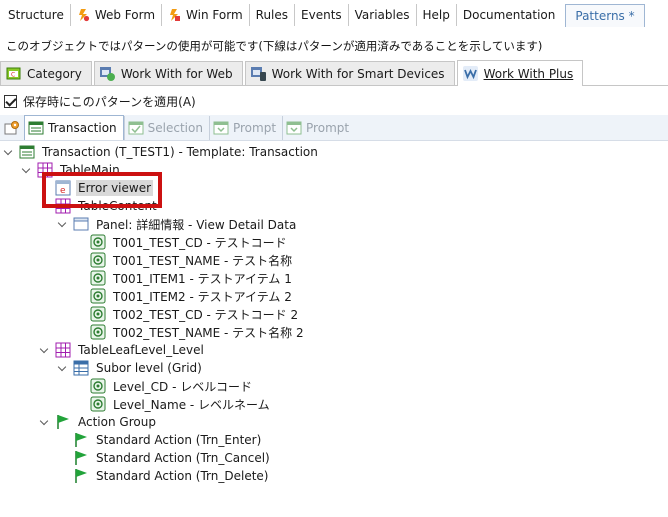  Describe the element at coordinates (192, 278) in the screenshot. I see `tree-node-attribute: T001_ITEM1 - テストアイテム 1` at that location.